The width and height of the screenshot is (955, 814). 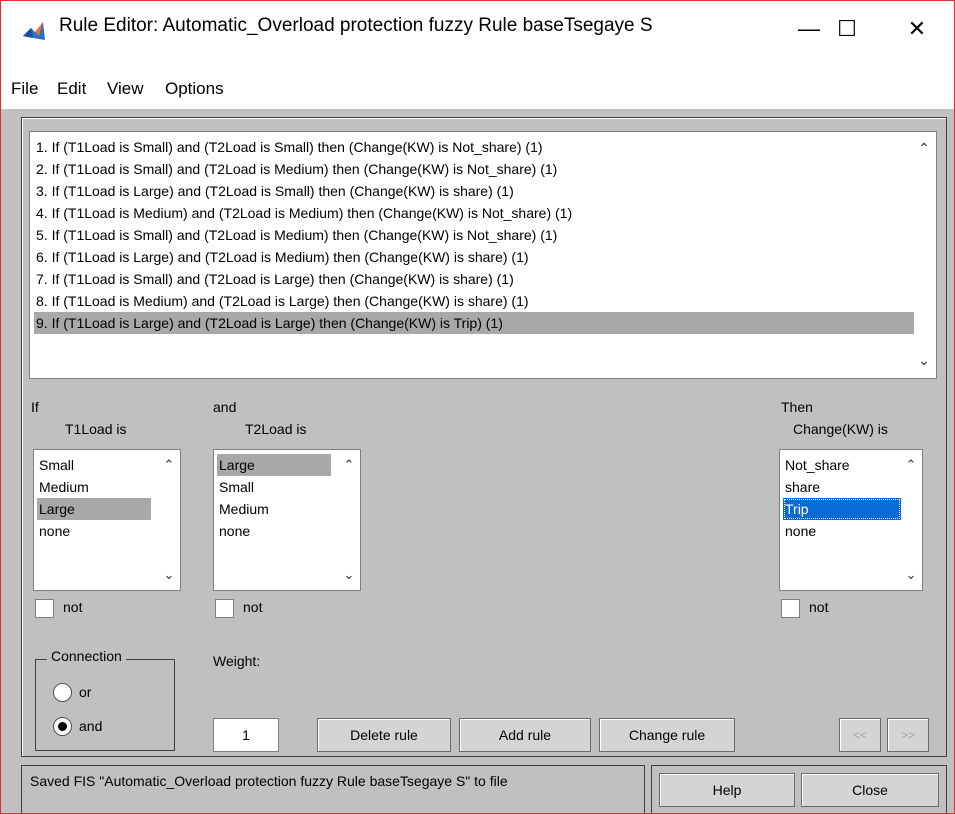 I want to click on t2load-option: Medium, so click(x=274, y=509).